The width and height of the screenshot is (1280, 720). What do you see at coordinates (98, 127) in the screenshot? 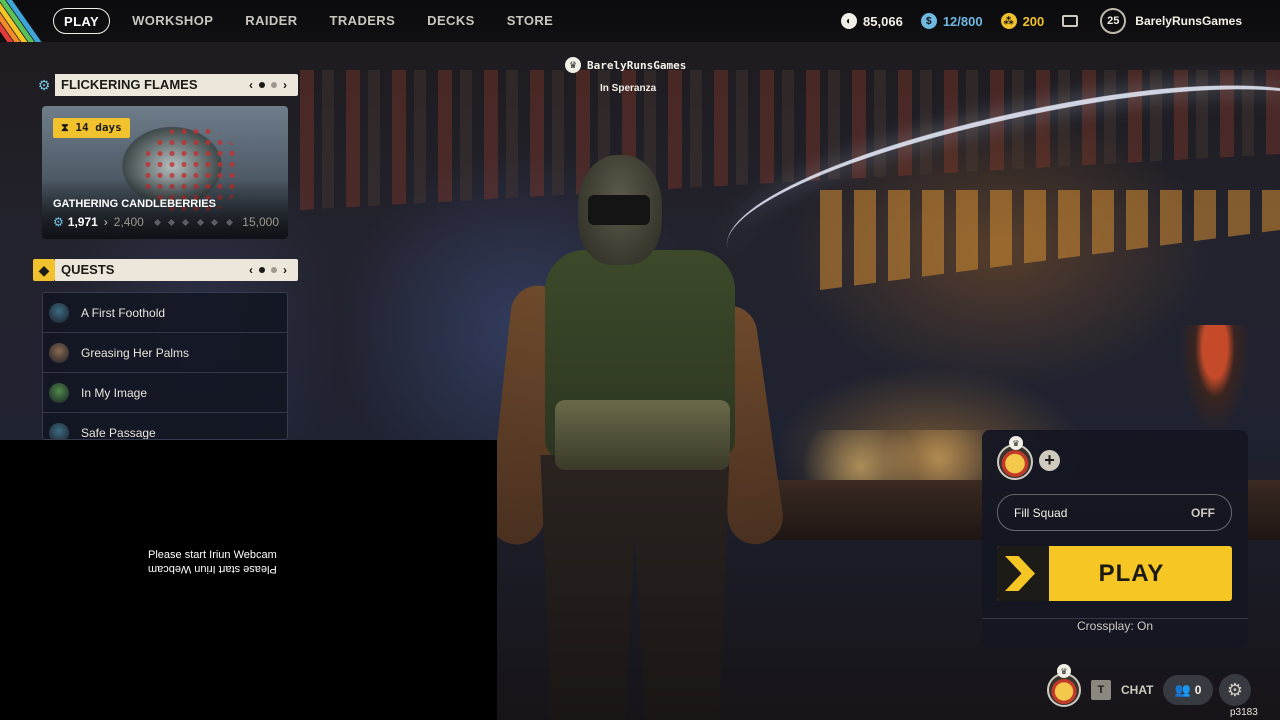
I see `event-timer: 14 days` at bounding box center [98, 127].